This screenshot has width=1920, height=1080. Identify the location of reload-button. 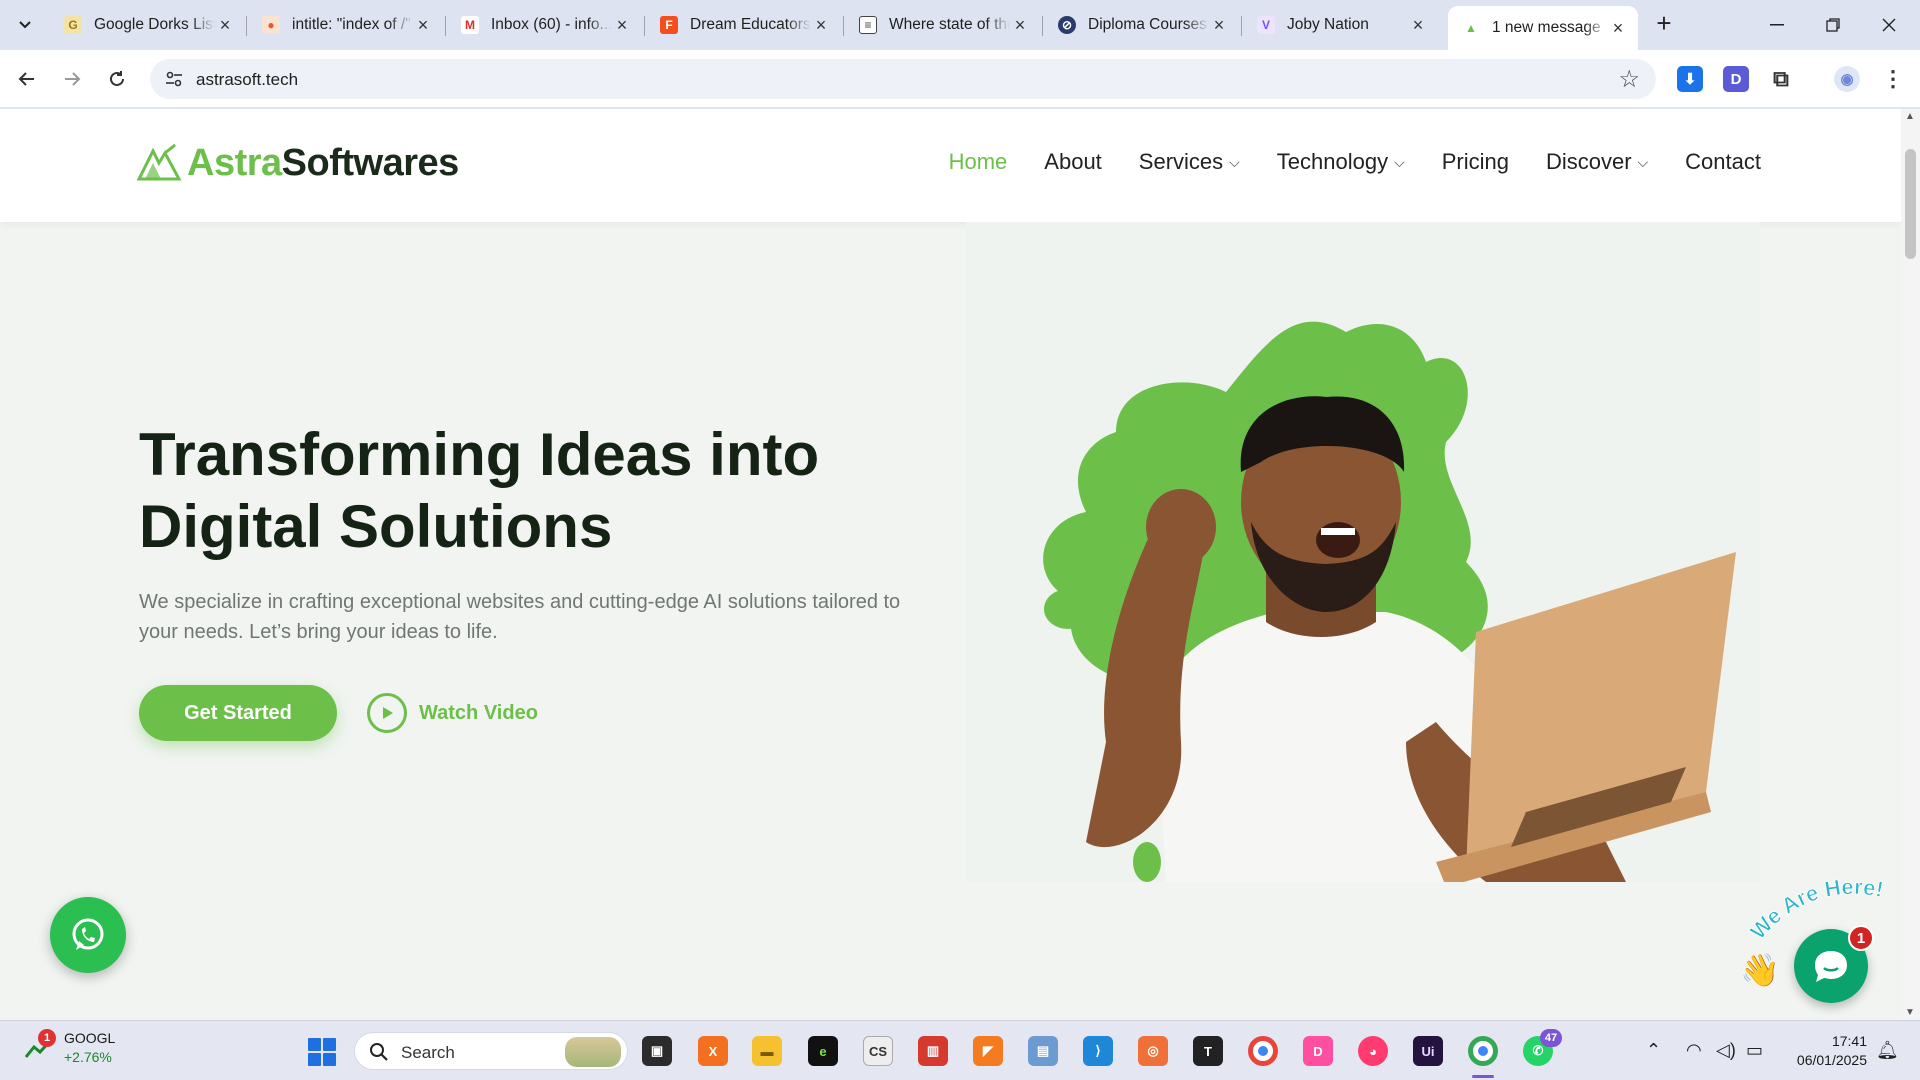
(117, 79).